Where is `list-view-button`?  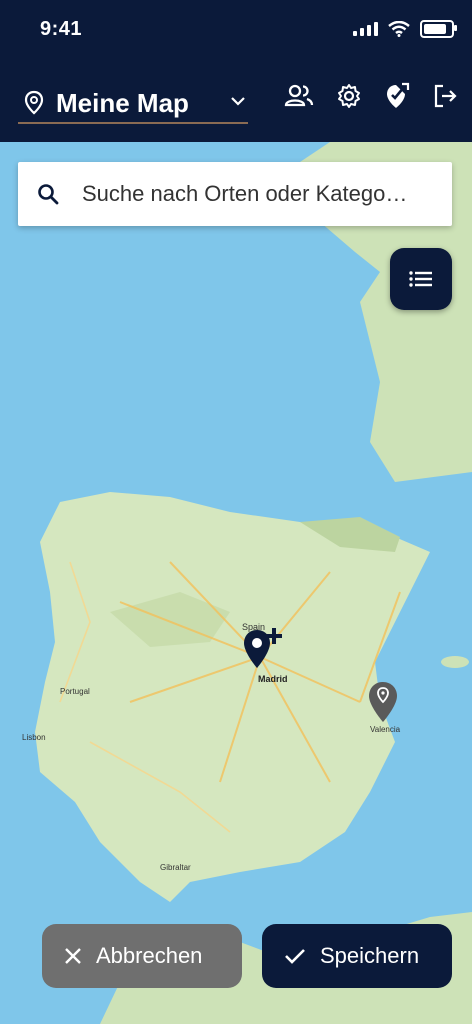 list-view-button is located at coordinates (421, 279).